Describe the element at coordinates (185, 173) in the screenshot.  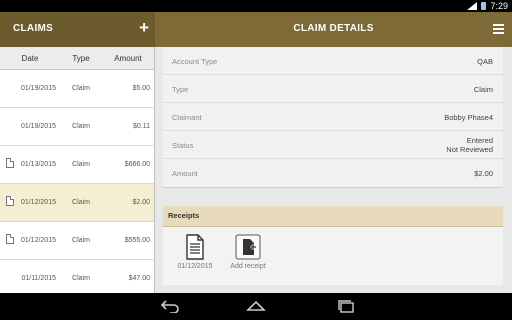
I see `detail-label: Amount` at that location.